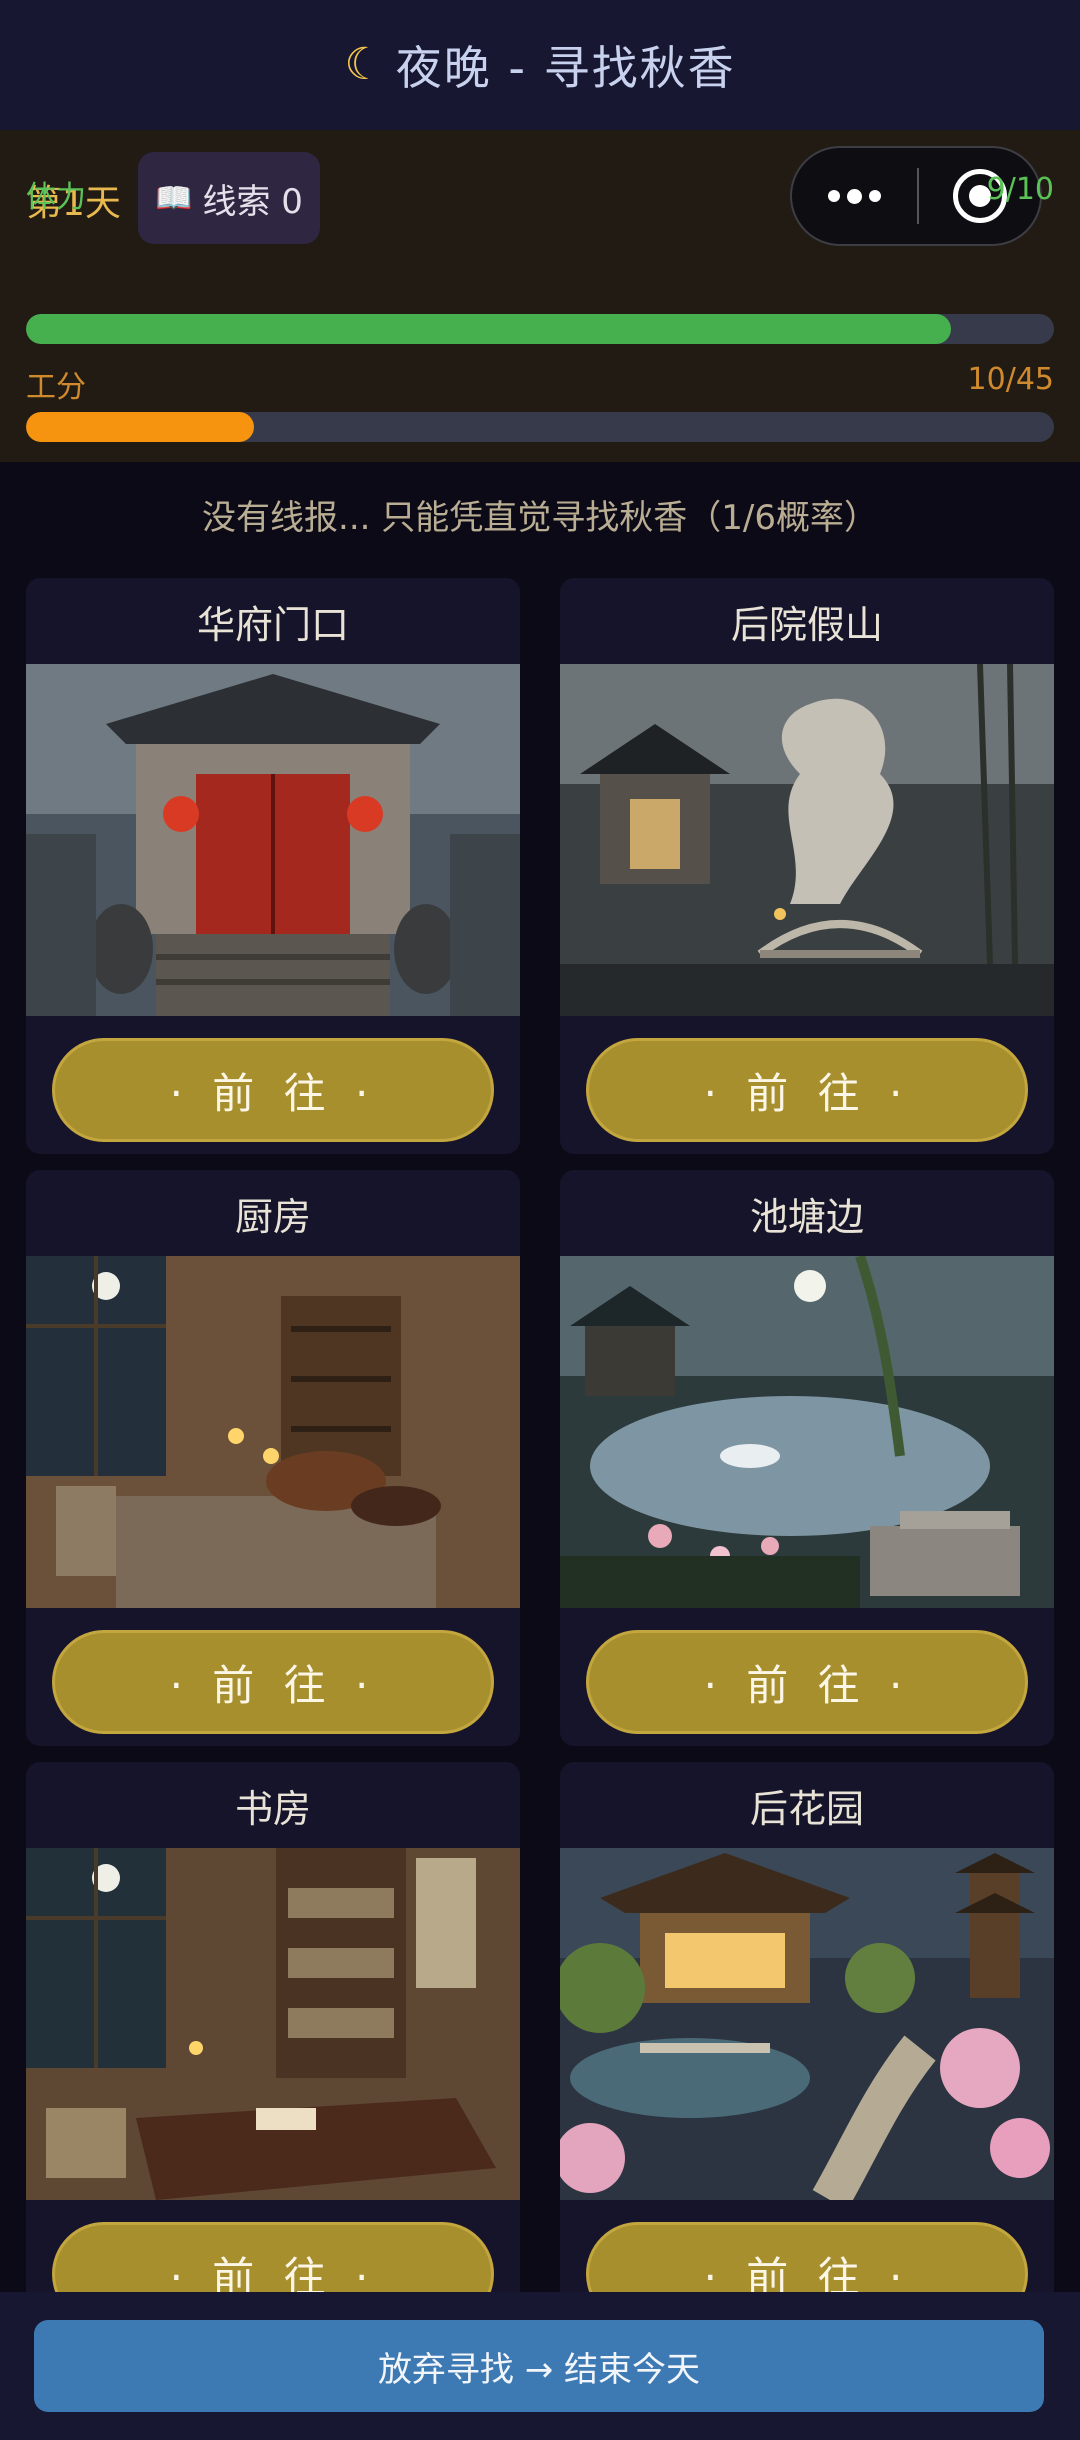 Image resolution: width=1080 pixels, height=2440 pixels. Describe the element at coordinates (273, 840) in the screenshot. I see `gate-scene-image` at that location.